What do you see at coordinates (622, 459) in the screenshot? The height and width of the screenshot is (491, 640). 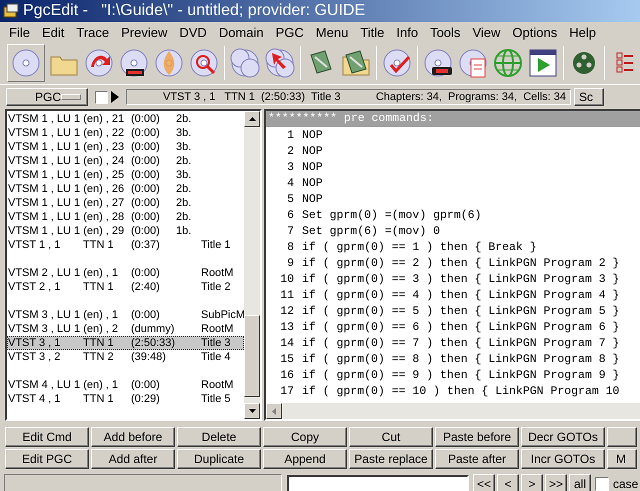 I see `command-button: M` at bounding box center [622, 459].